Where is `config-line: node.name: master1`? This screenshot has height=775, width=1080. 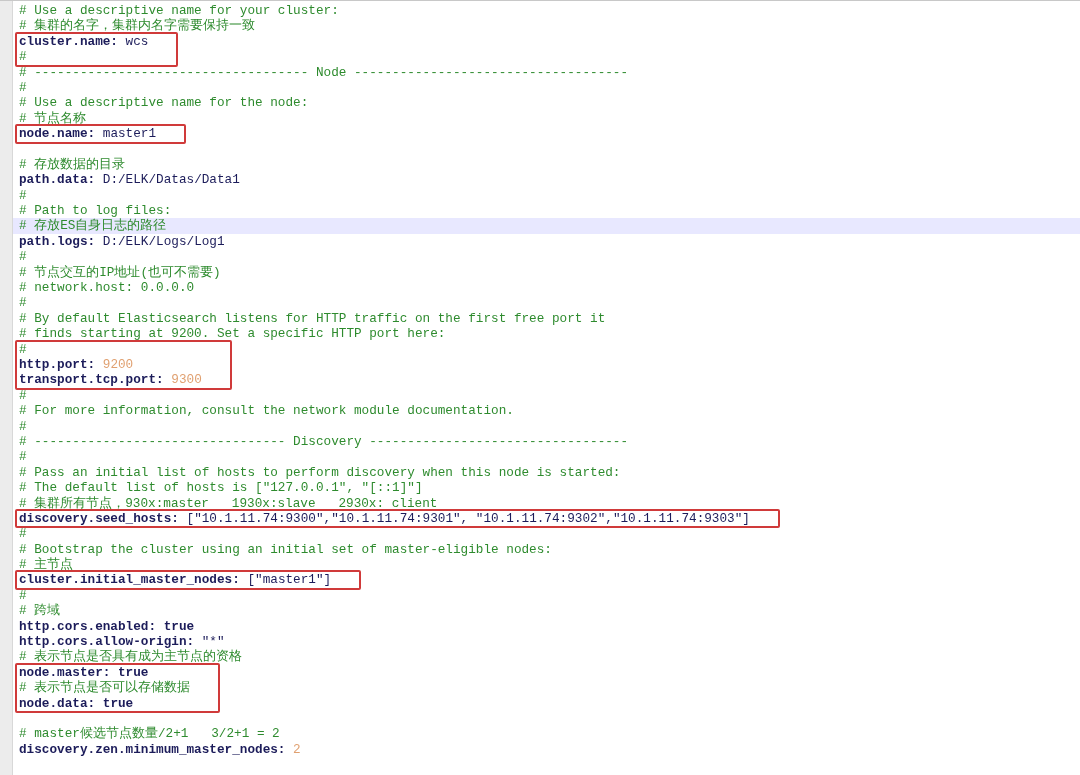
config-line: node.name: master1 is located at coordinates (88, 134).